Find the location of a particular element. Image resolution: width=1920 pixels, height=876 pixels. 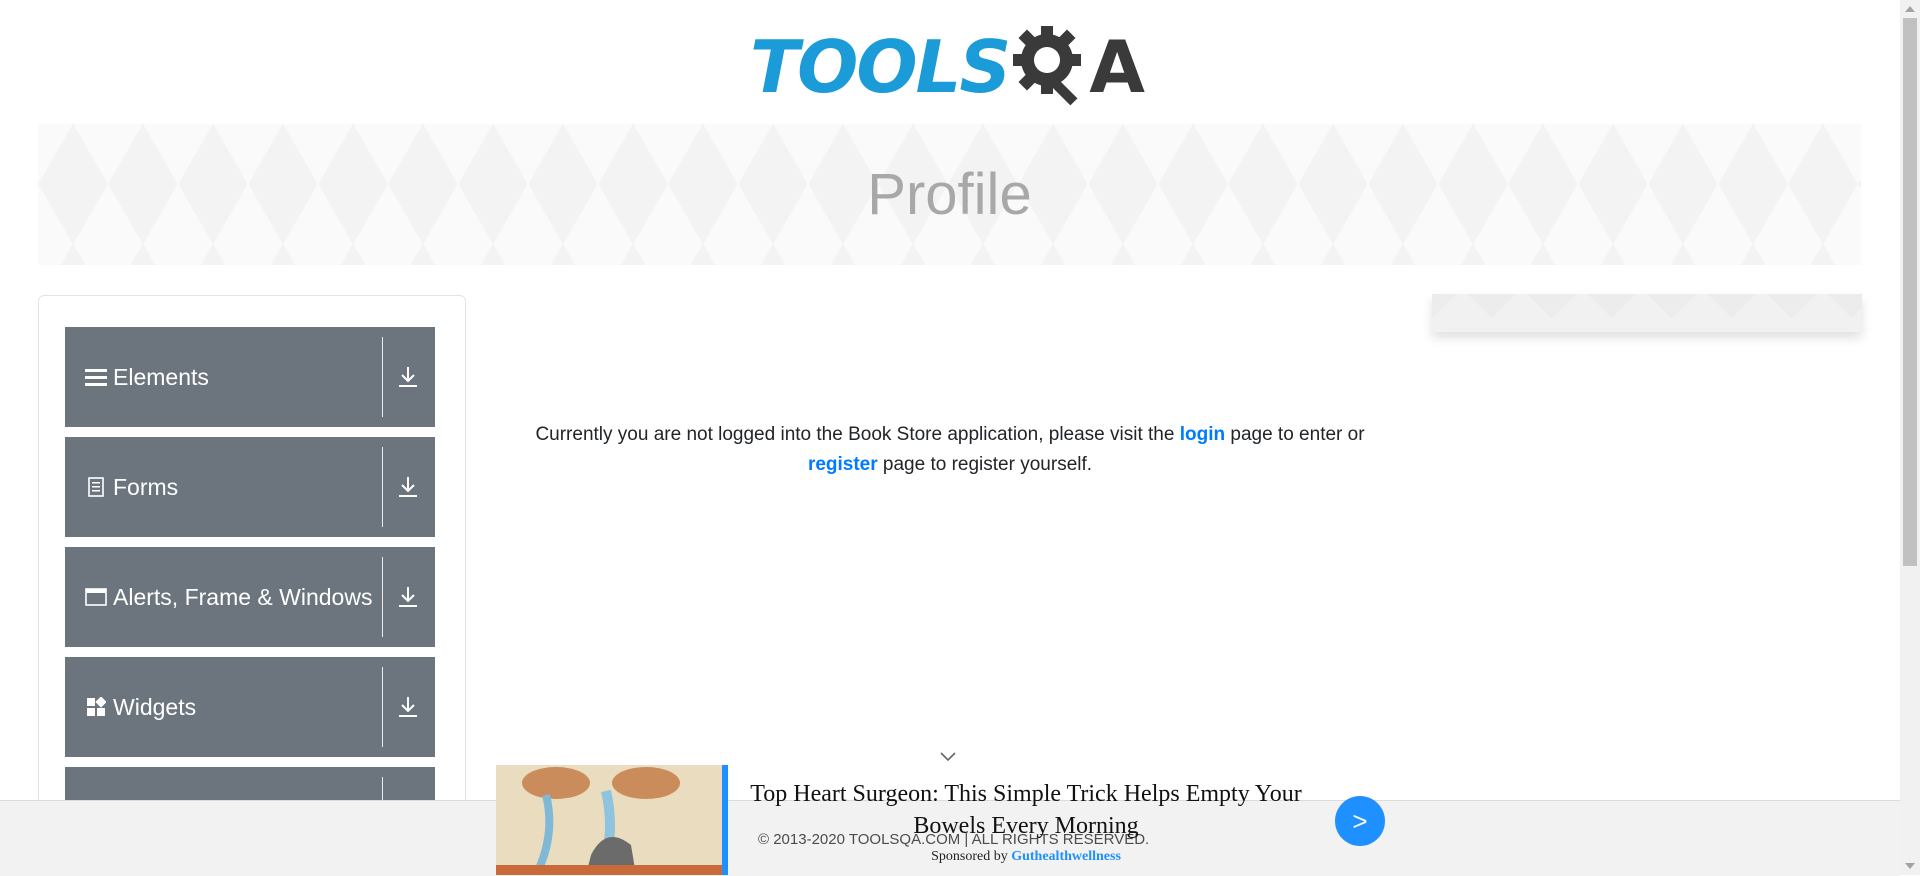

scroll-down-arrow-icon is located at coordinates (1910, 866).